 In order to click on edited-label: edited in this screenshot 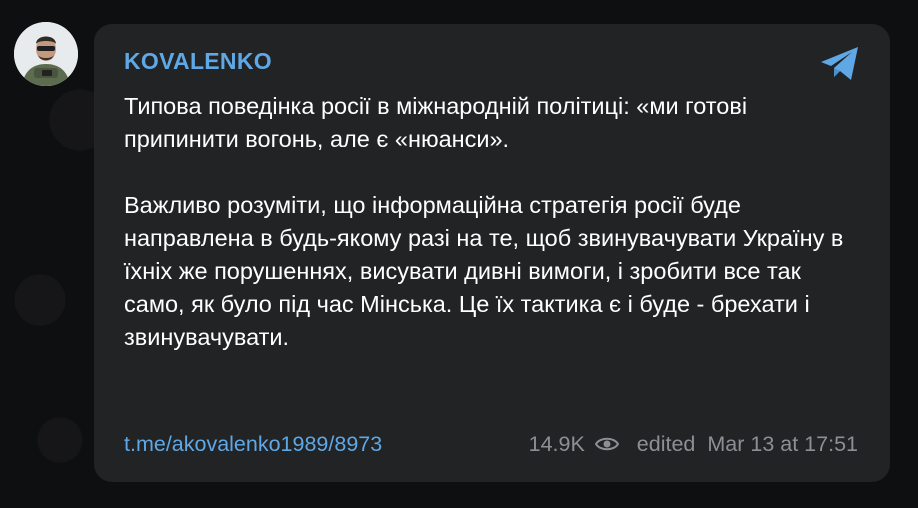, I will do `click(666, 443)`.